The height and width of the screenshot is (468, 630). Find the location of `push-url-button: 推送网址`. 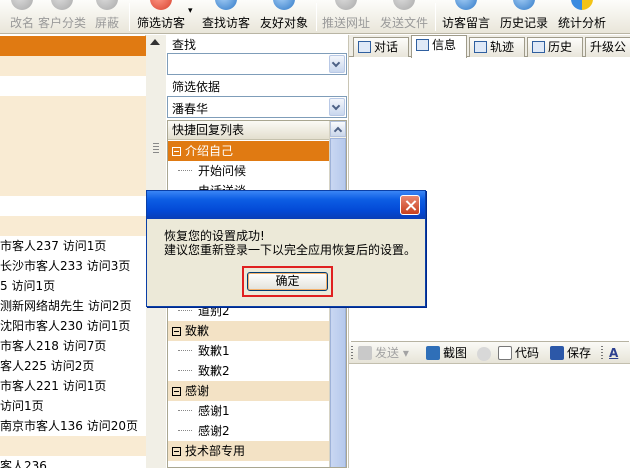

push-url-button: 推送网址 is located at coordinates (346, 17).